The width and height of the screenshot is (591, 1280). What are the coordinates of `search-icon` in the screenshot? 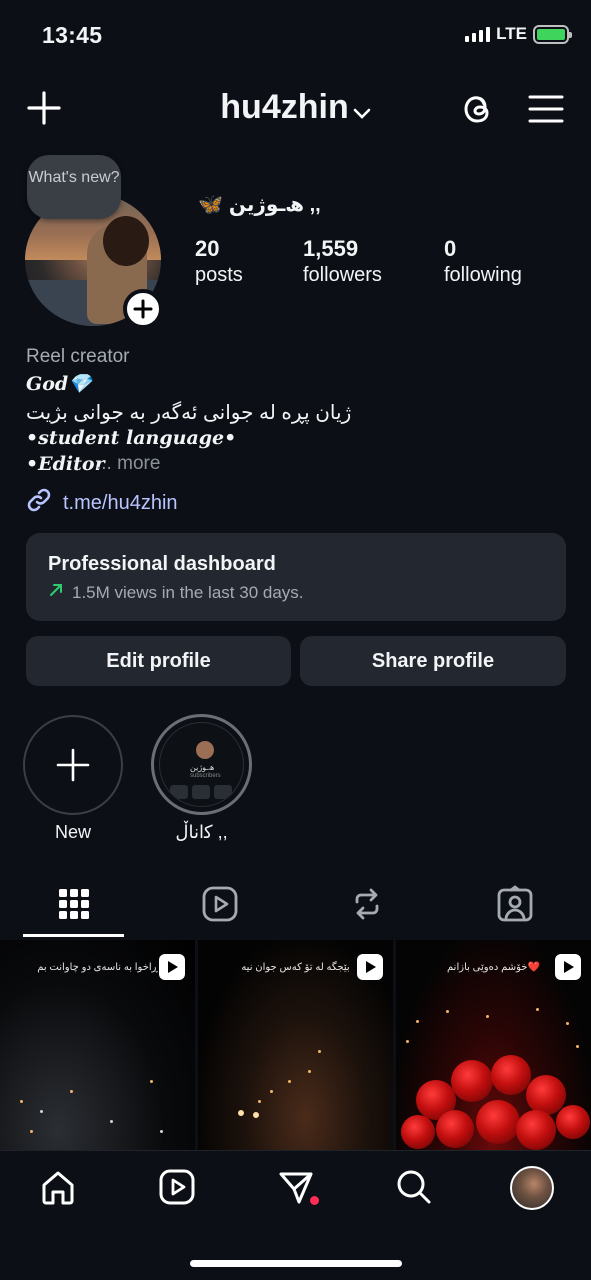 It's located at (414, 1187).